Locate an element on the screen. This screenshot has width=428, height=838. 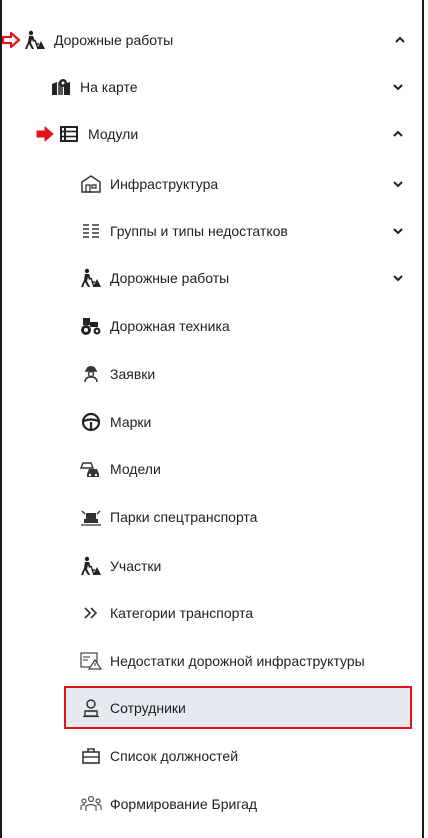
menu-item-label: Модули is located at coordinates (113, 134).